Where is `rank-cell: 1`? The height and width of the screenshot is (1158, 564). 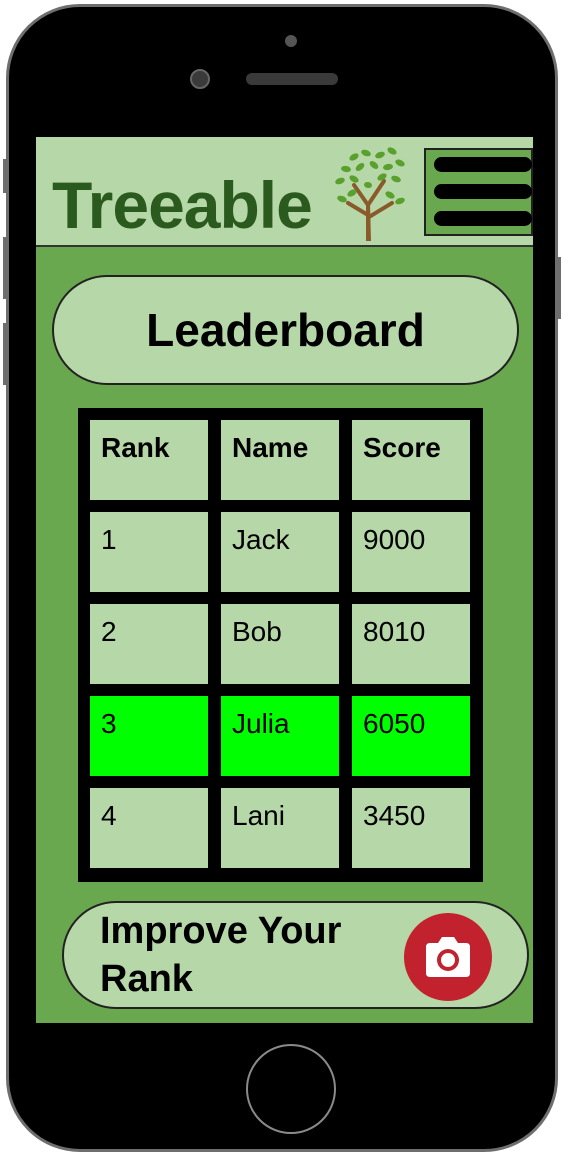 rank-cell: 1 is located at coordinates (149, 552).